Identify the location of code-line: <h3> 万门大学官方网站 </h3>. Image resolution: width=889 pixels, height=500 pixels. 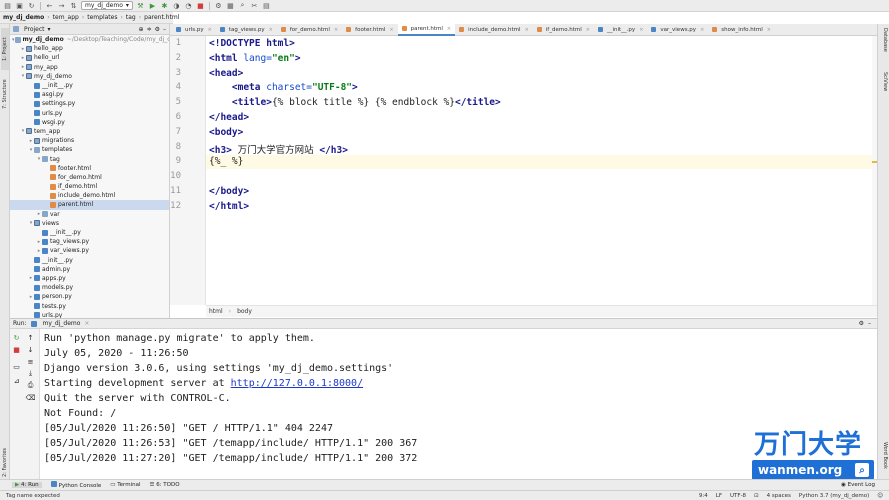
(278, 149).